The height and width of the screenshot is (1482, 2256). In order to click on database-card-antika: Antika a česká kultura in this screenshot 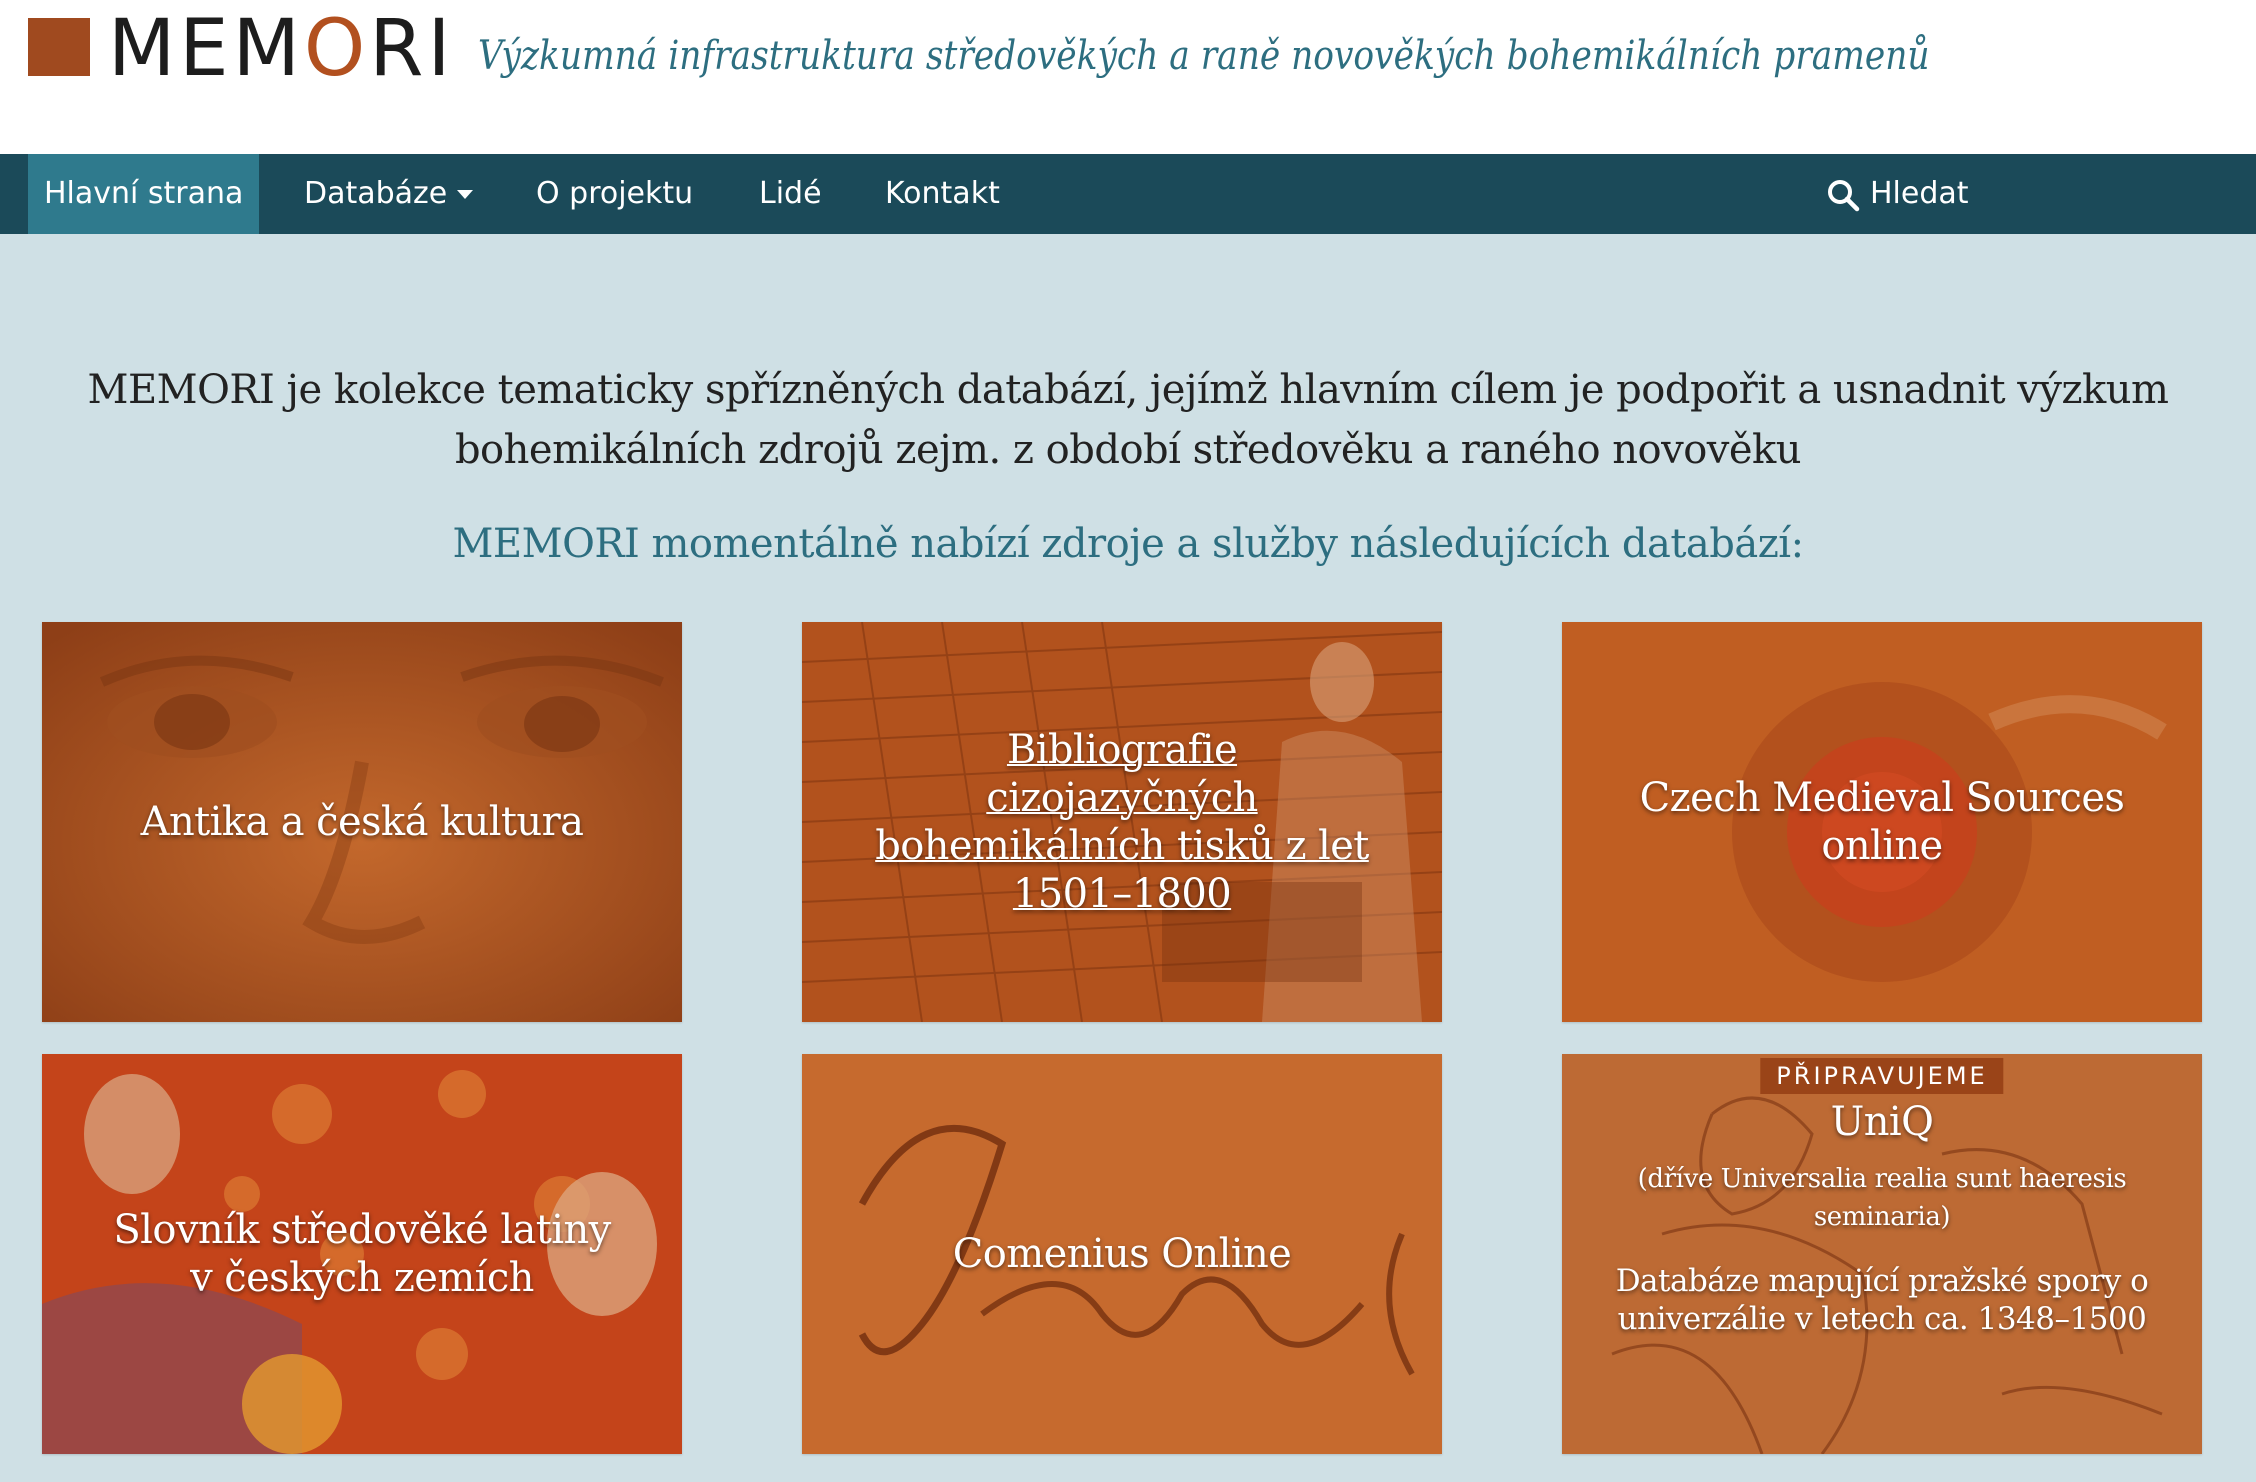, I will do `click(362, 822)`.